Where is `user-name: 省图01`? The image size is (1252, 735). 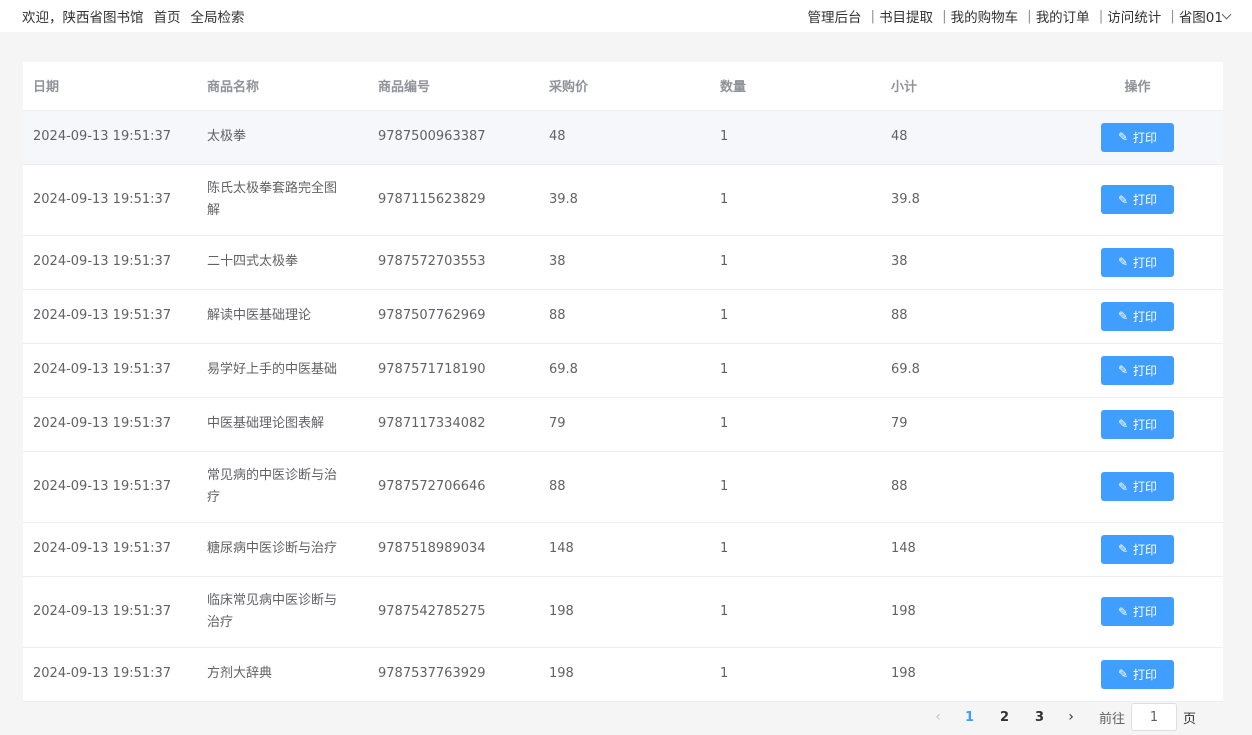
user-name: 省图01 is located at coordinates (1200, 18).